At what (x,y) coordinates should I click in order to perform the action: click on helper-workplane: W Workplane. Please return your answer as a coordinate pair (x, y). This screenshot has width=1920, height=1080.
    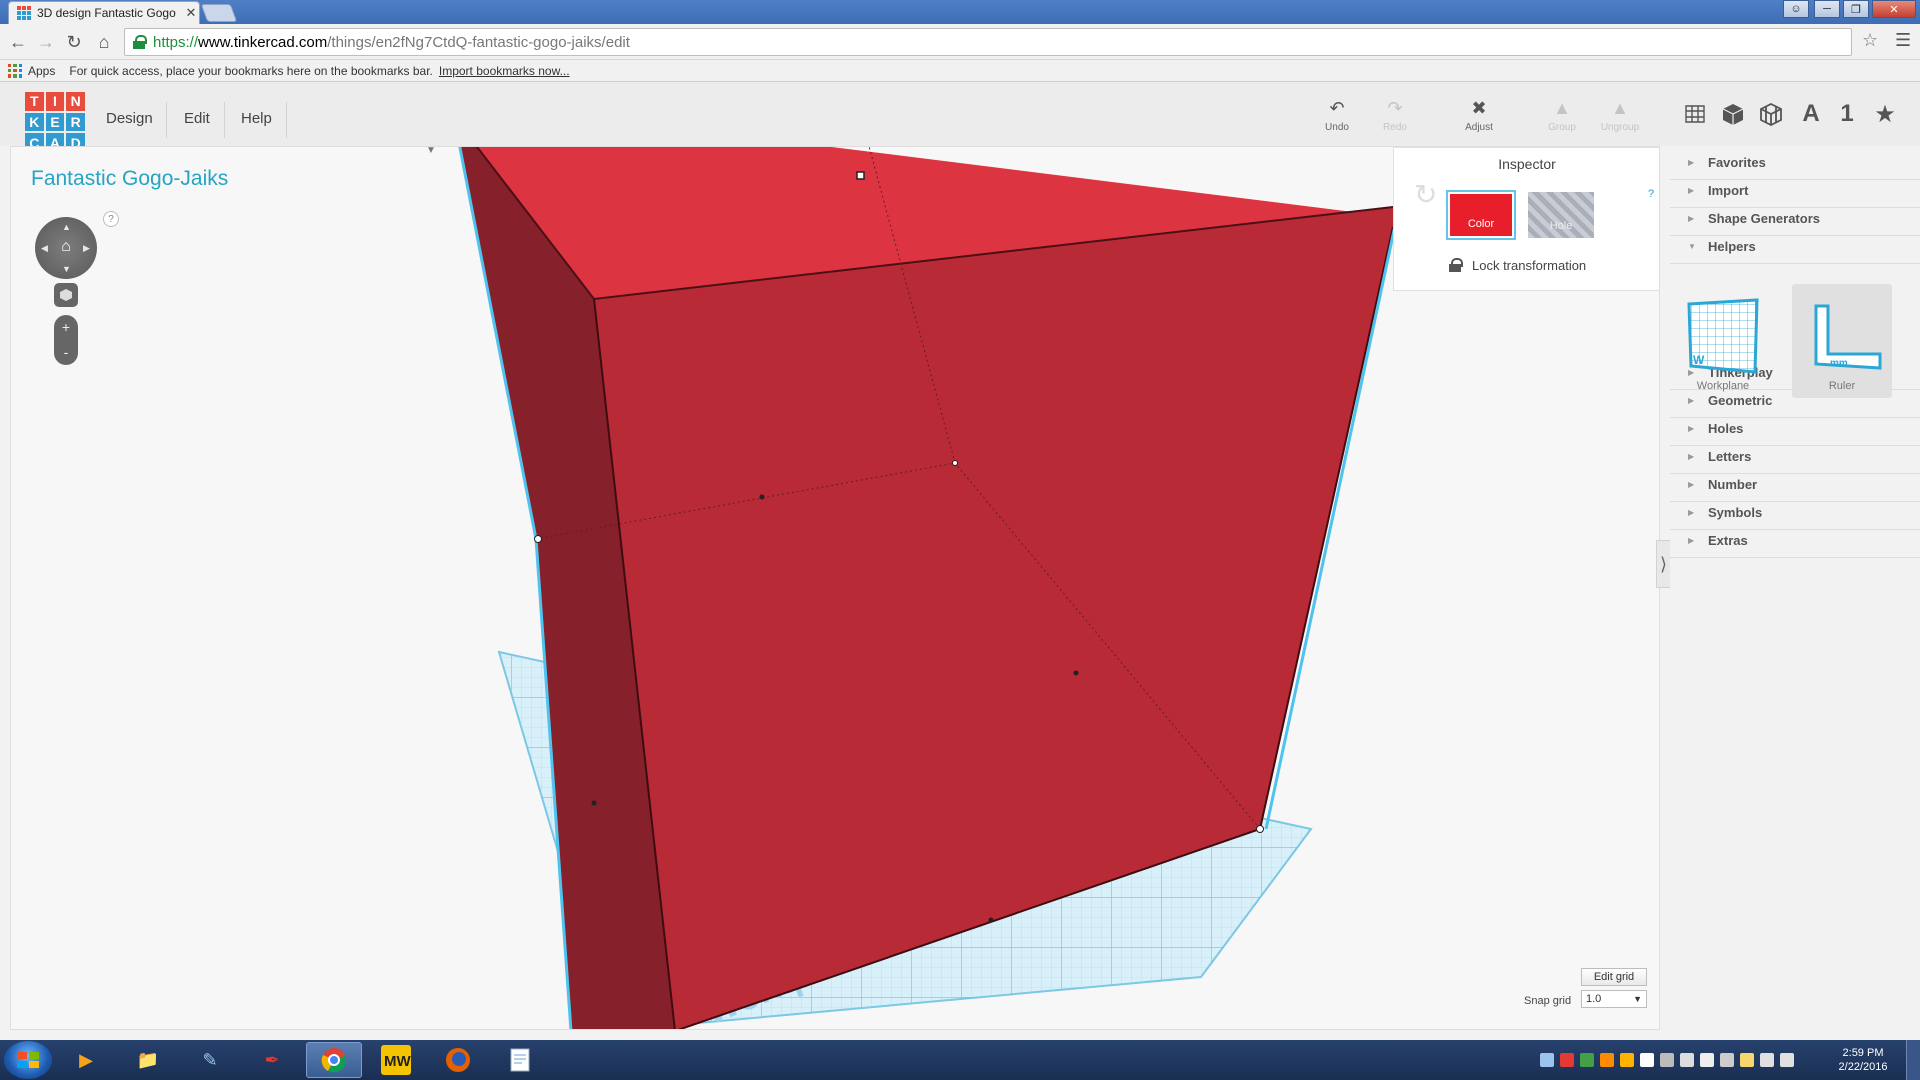
    Looking at the image, I should click on (1723, 341).